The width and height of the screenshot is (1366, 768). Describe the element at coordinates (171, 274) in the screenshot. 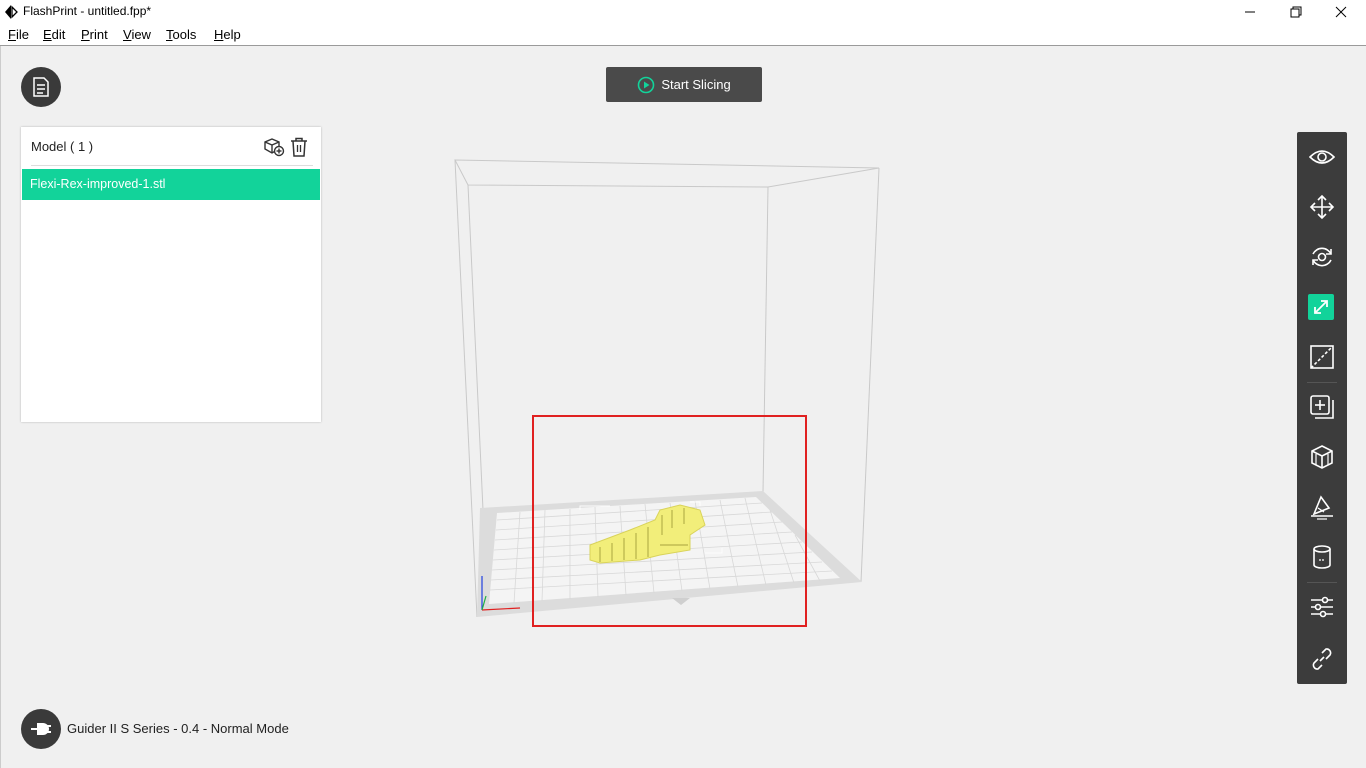

I see `model-list-panel: Model ( 1 ) Flexi-Rex-improved-1.stl` at that location.